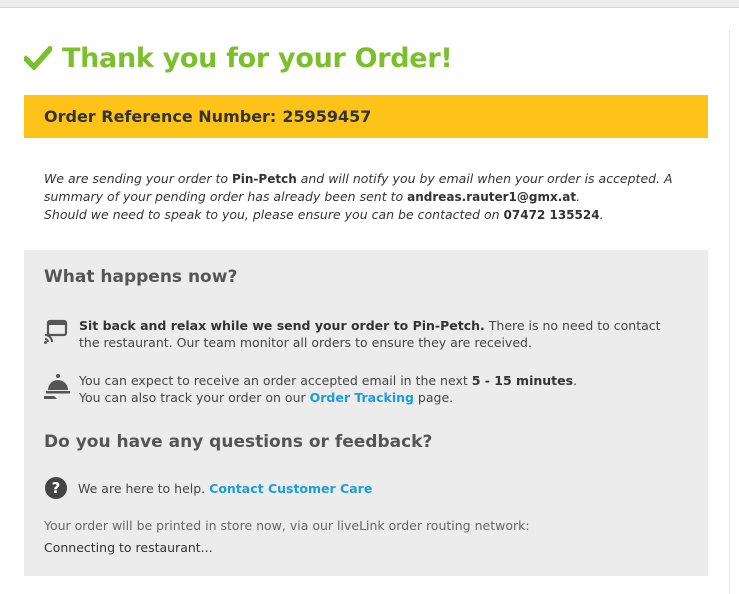 Image resolution: width=739 pixels, height=594 pixels. I want to click on restaurant-name: Pin-Petch, so click(264, 179).